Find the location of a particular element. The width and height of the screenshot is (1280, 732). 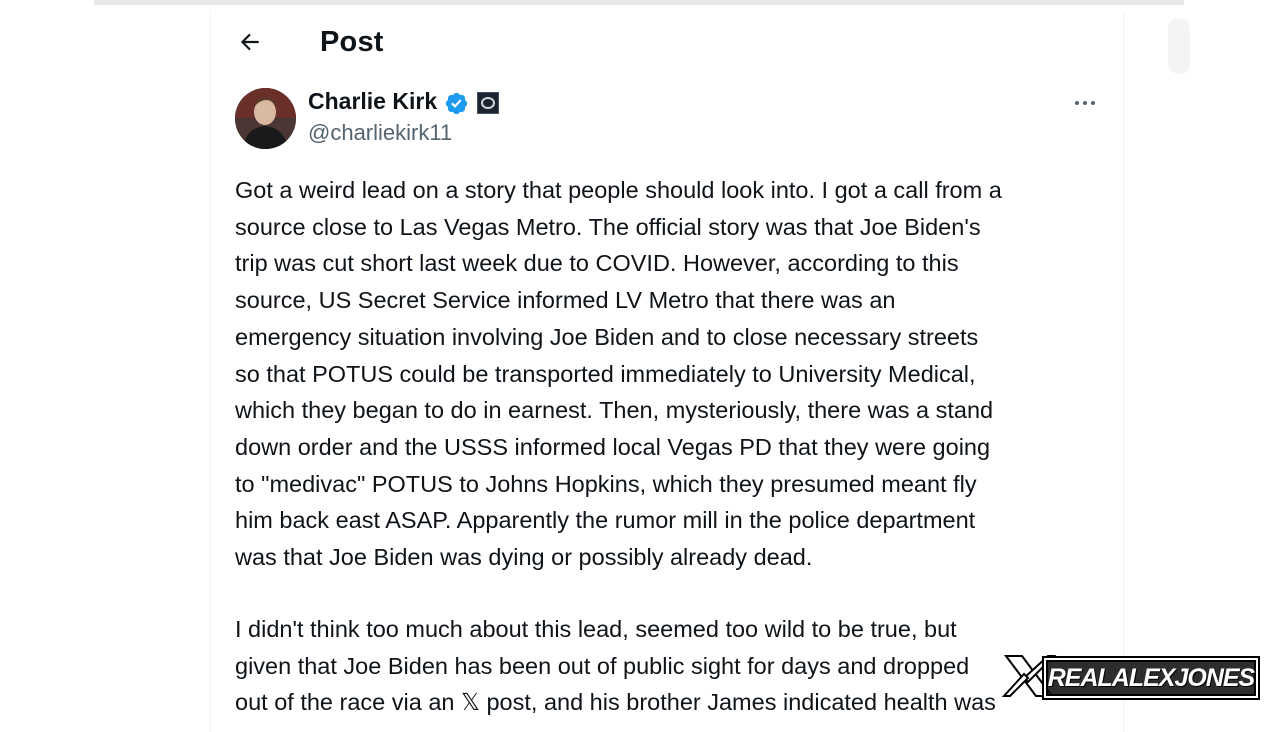

author-name: Charlie Kirk is located at coordinates (372, 101).